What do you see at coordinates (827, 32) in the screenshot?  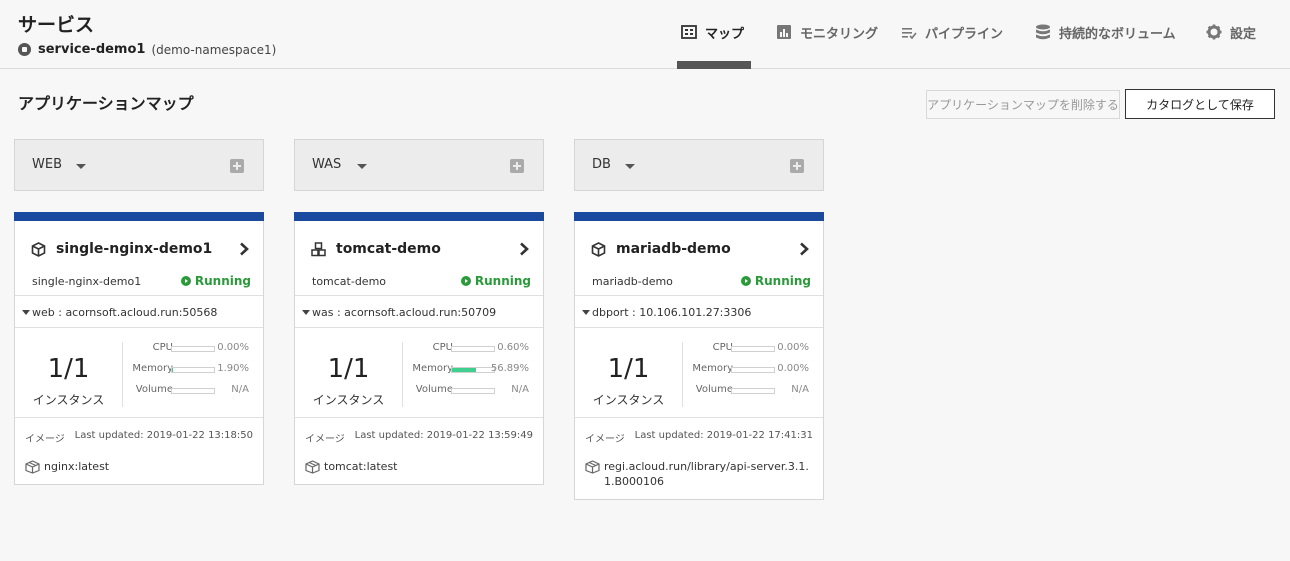 I see `tab-monitoring: モニタリング` at bounding box center [827, 32].